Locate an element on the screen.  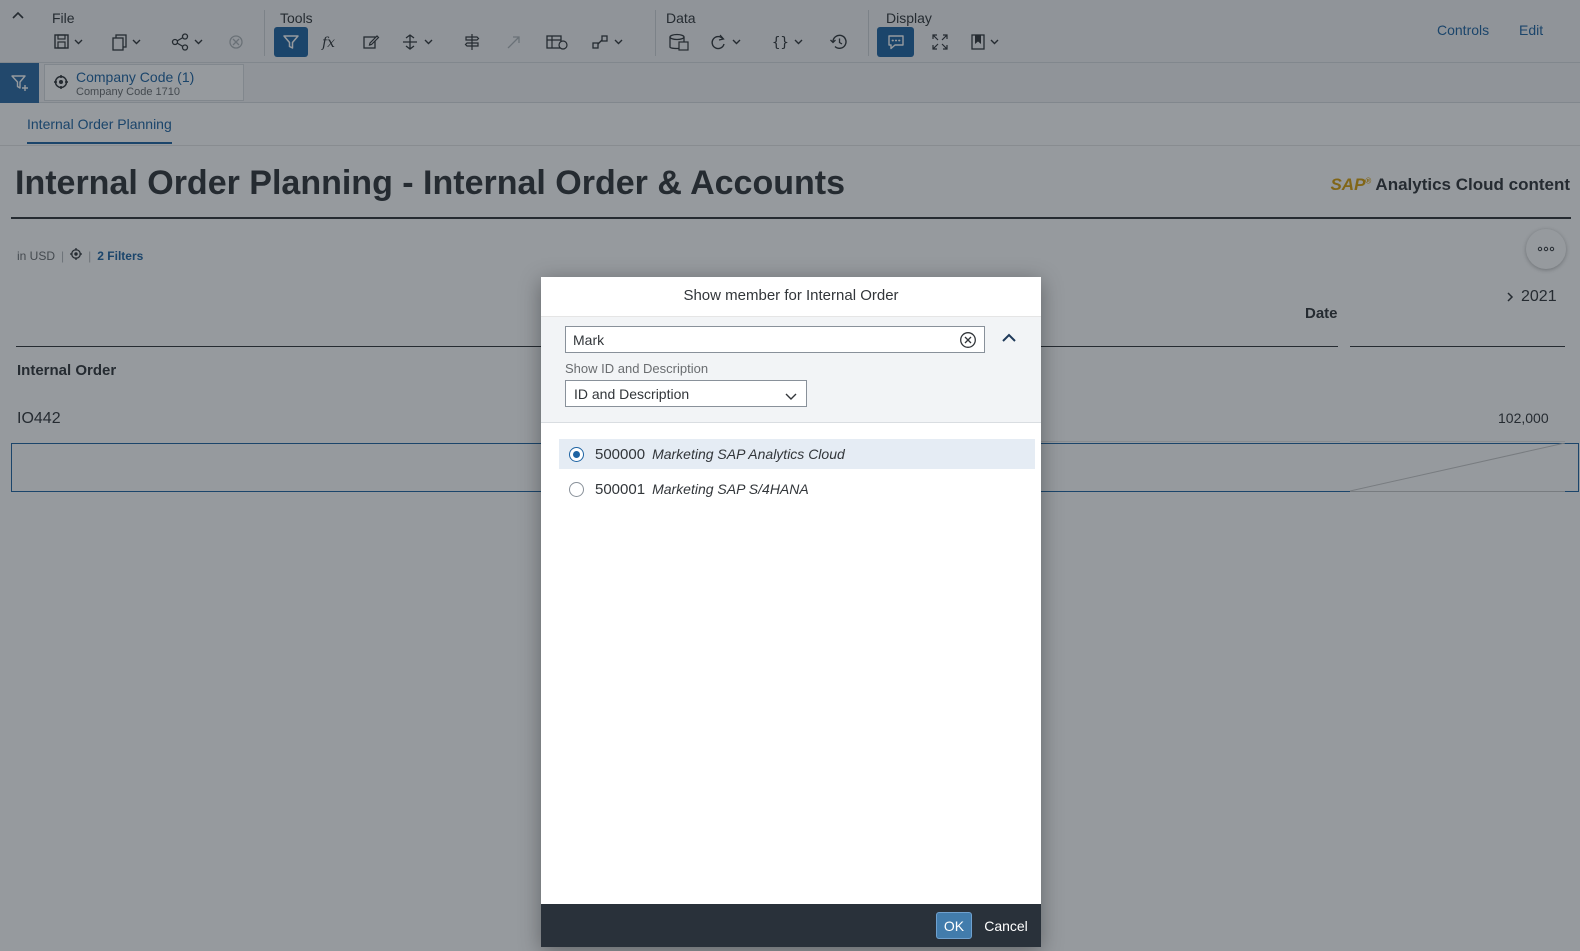
dialog-title: Show member for Internal Order is located at coordinates (791, 295).